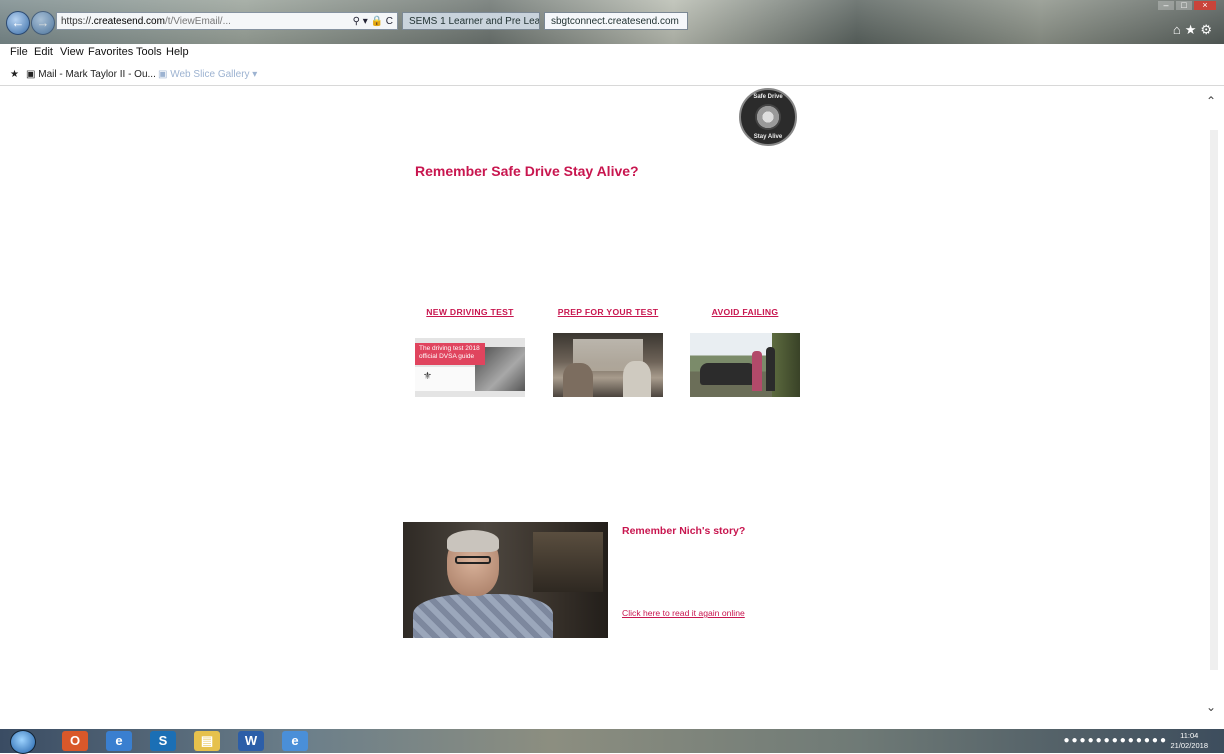  I want to click on tab-createsend: sbgtconnect.createsend.com, so click(616, 21).